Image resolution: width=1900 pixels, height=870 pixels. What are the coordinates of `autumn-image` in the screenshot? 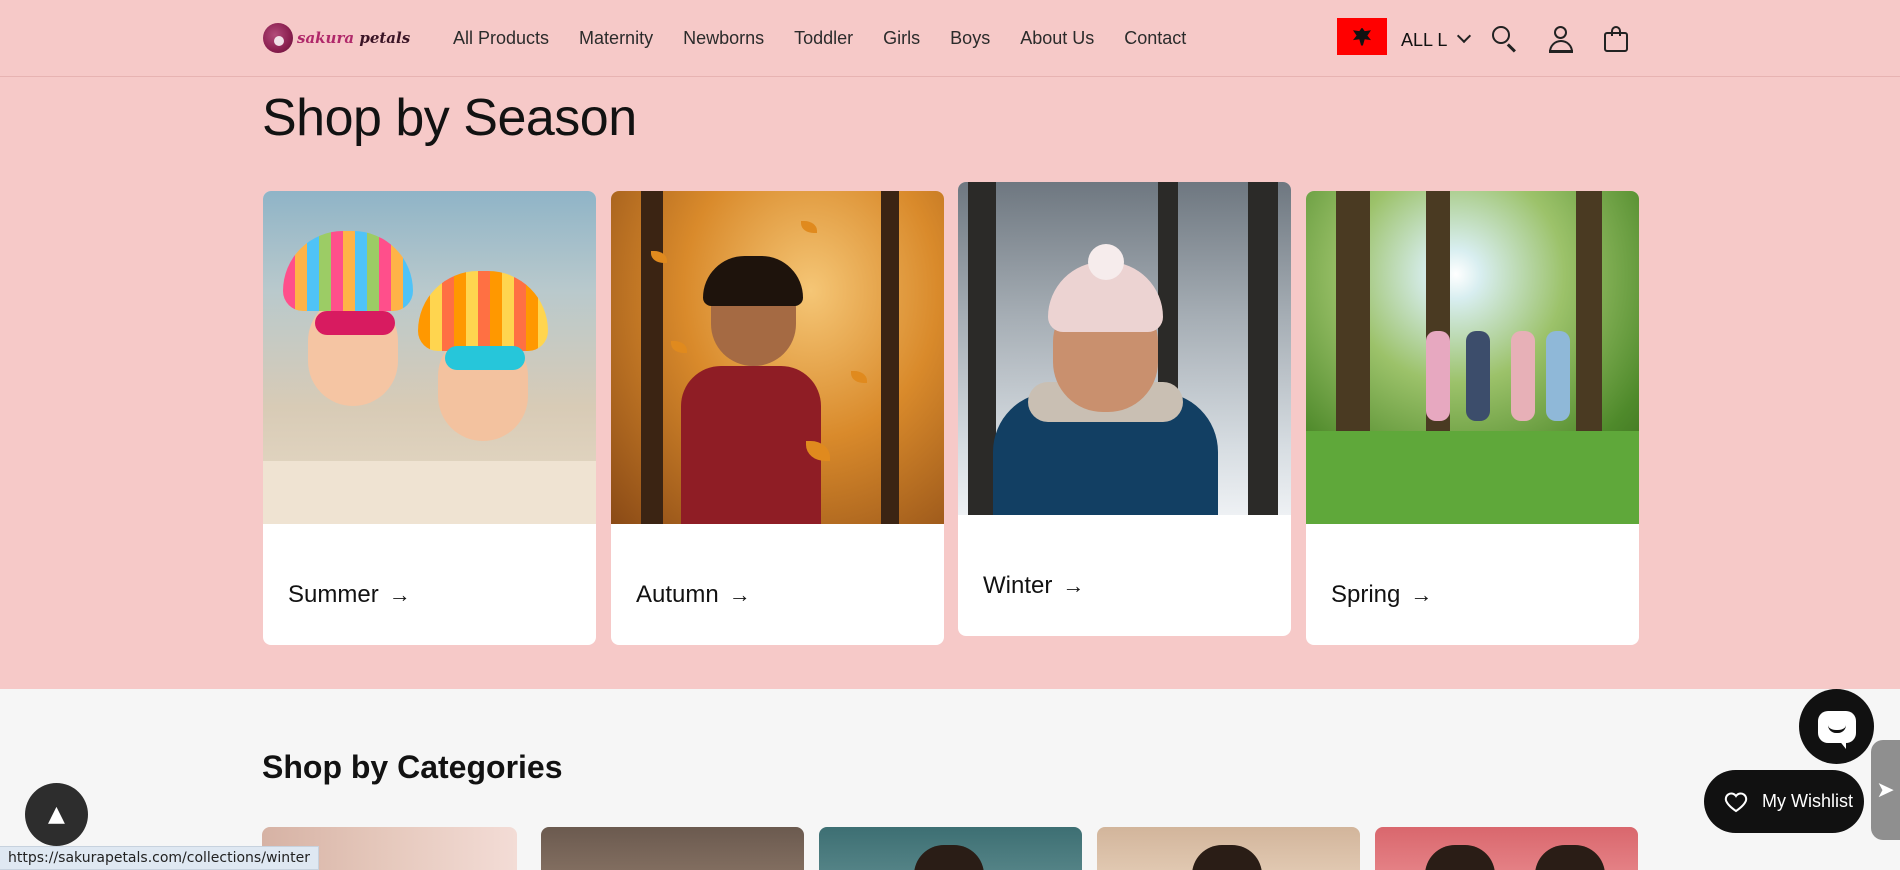 It's located at (777, 357).